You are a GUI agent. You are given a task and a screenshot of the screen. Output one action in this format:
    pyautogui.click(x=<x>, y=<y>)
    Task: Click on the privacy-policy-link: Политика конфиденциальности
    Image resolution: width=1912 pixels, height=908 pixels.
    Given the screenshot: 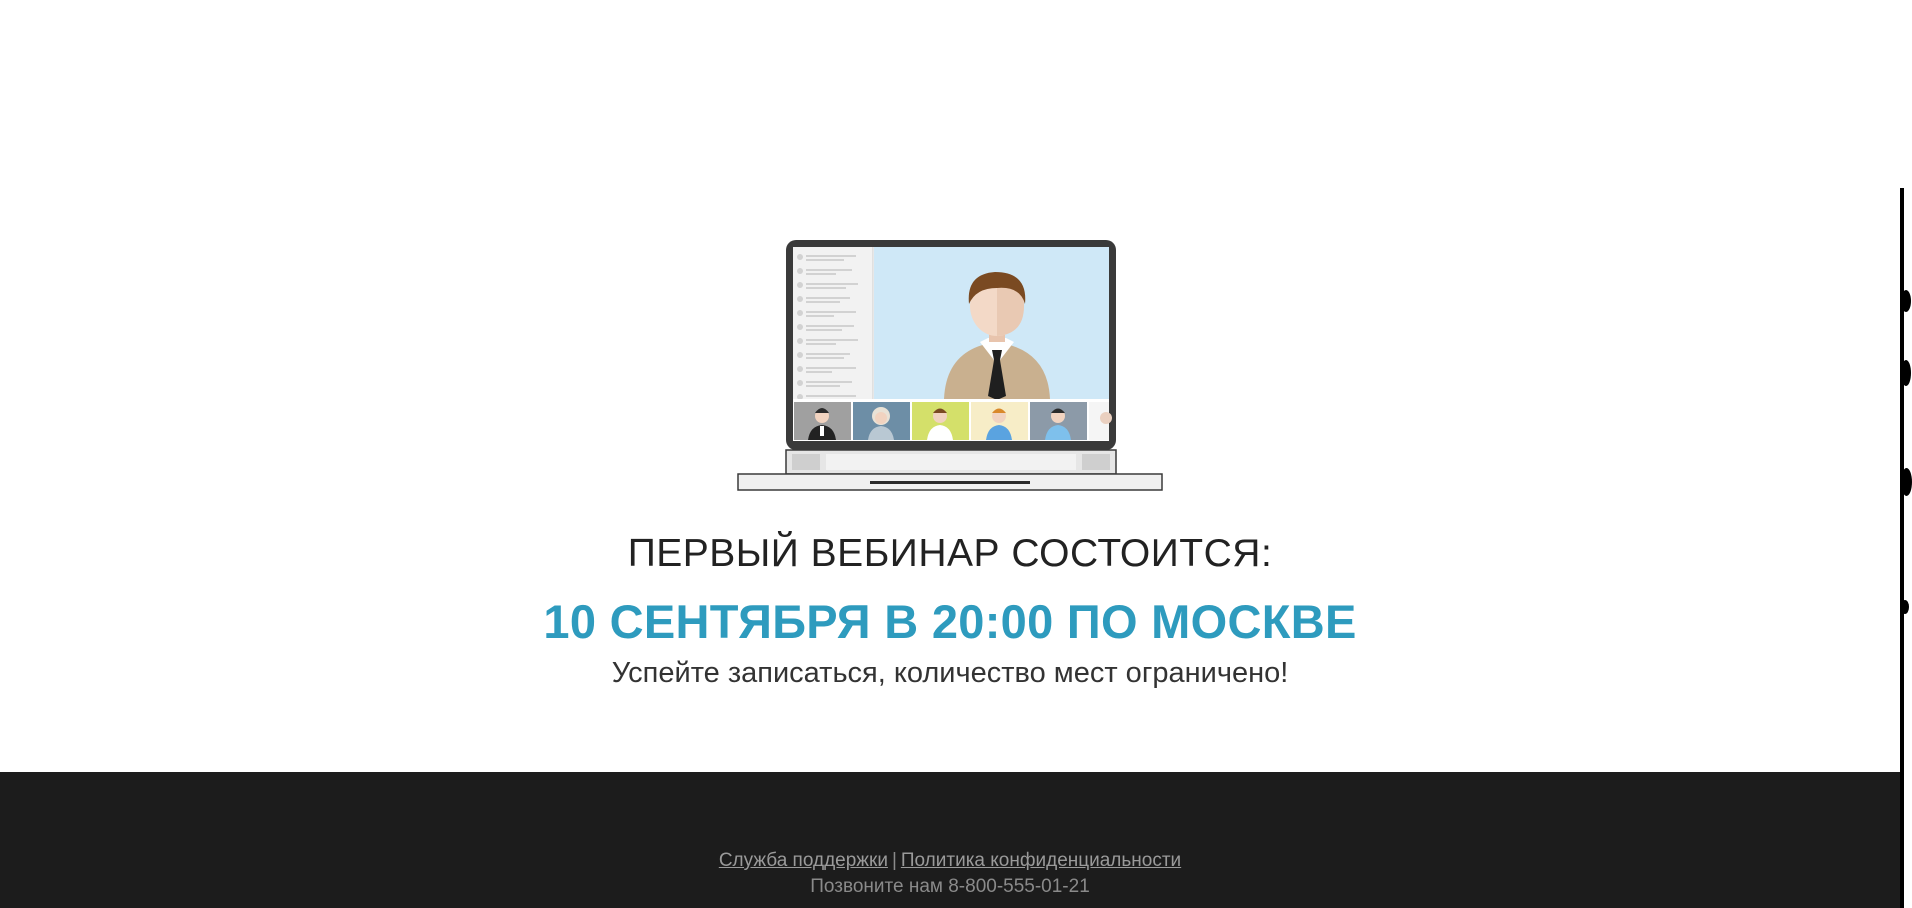 What is the action you would take?
    pyautogui.click(x=1041, y=860)
    